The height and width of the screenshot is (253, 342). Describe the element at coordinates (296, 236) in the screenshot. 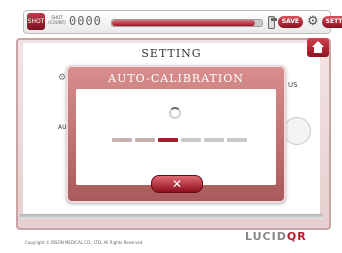

I see `logo-accent: QR` at that location.